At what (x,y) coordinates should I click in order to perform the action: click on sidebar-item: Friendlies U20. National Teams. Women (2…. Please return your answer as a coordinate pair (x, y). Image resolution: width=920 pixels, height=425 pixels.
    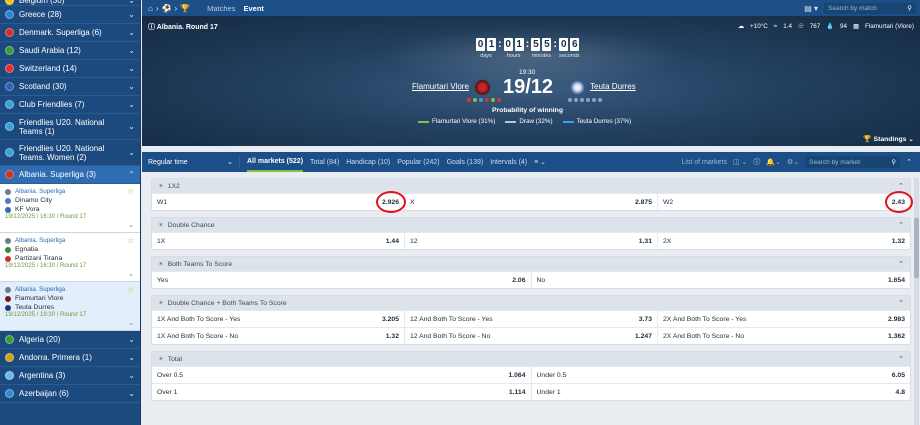
    Looking at the image, I should click on (70, 153).